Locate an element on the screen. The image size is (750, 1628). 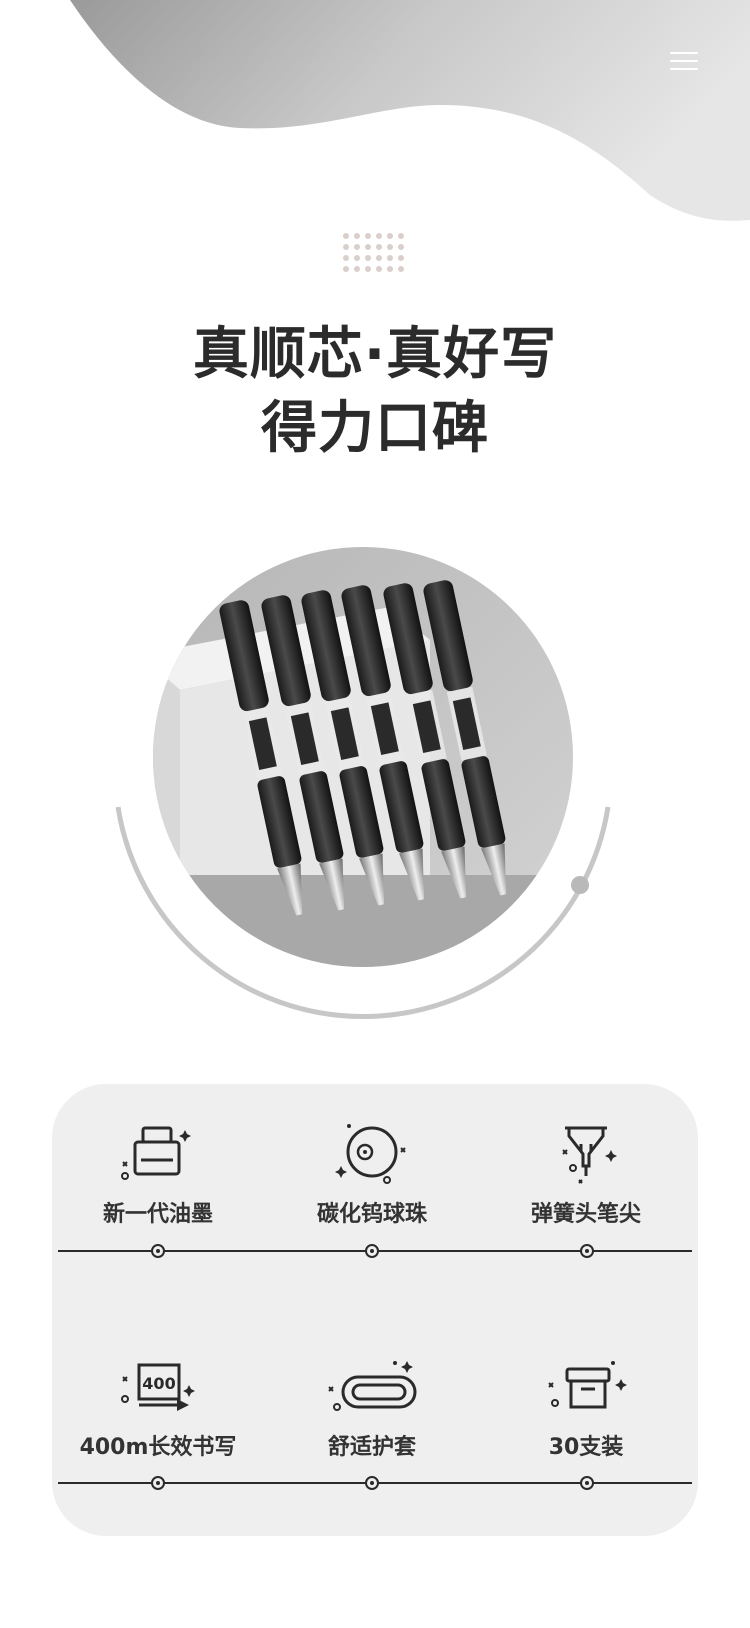
headline-line-2: 得力口碑 is located at coordinates (375, 428).